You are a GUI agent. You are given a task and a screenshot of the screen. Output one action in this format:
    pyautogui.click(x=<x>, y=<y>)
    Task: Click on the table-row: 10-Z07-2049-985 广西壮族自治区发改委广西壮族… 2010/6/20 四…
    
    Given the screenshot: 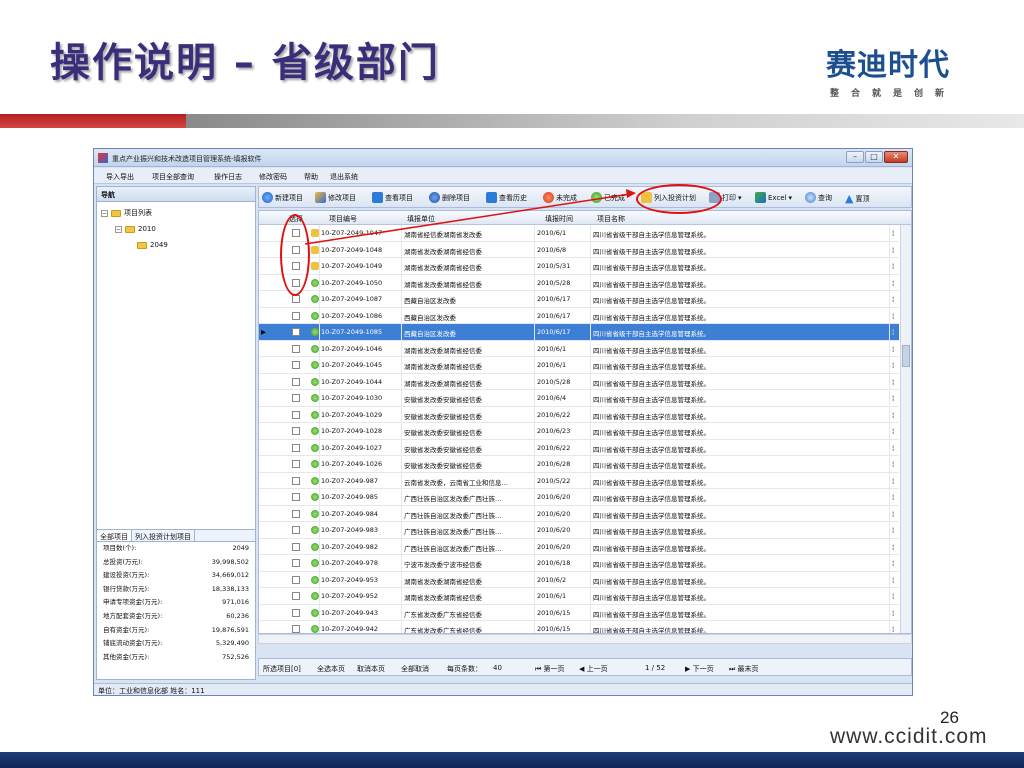 What is the action you would take?
    pyautogui.click(x=579, y=497)
    